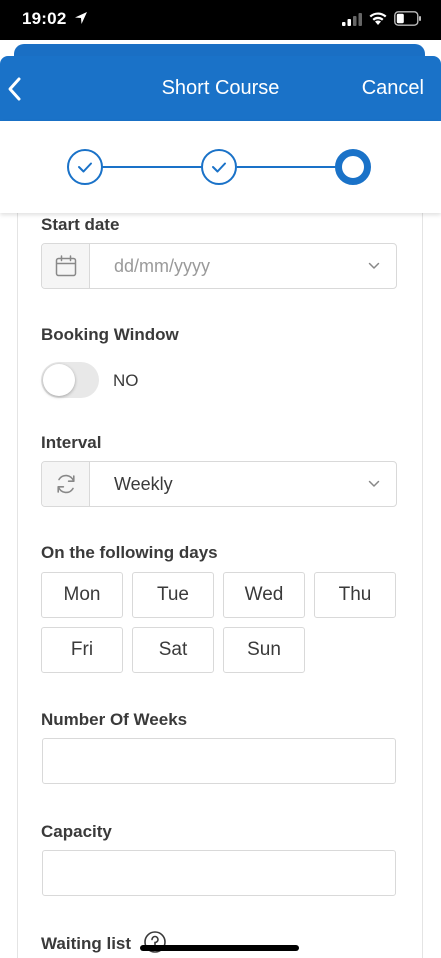 The image size is (441, 958). I want to click on cancel-button: Cancel, so click(393, 88).